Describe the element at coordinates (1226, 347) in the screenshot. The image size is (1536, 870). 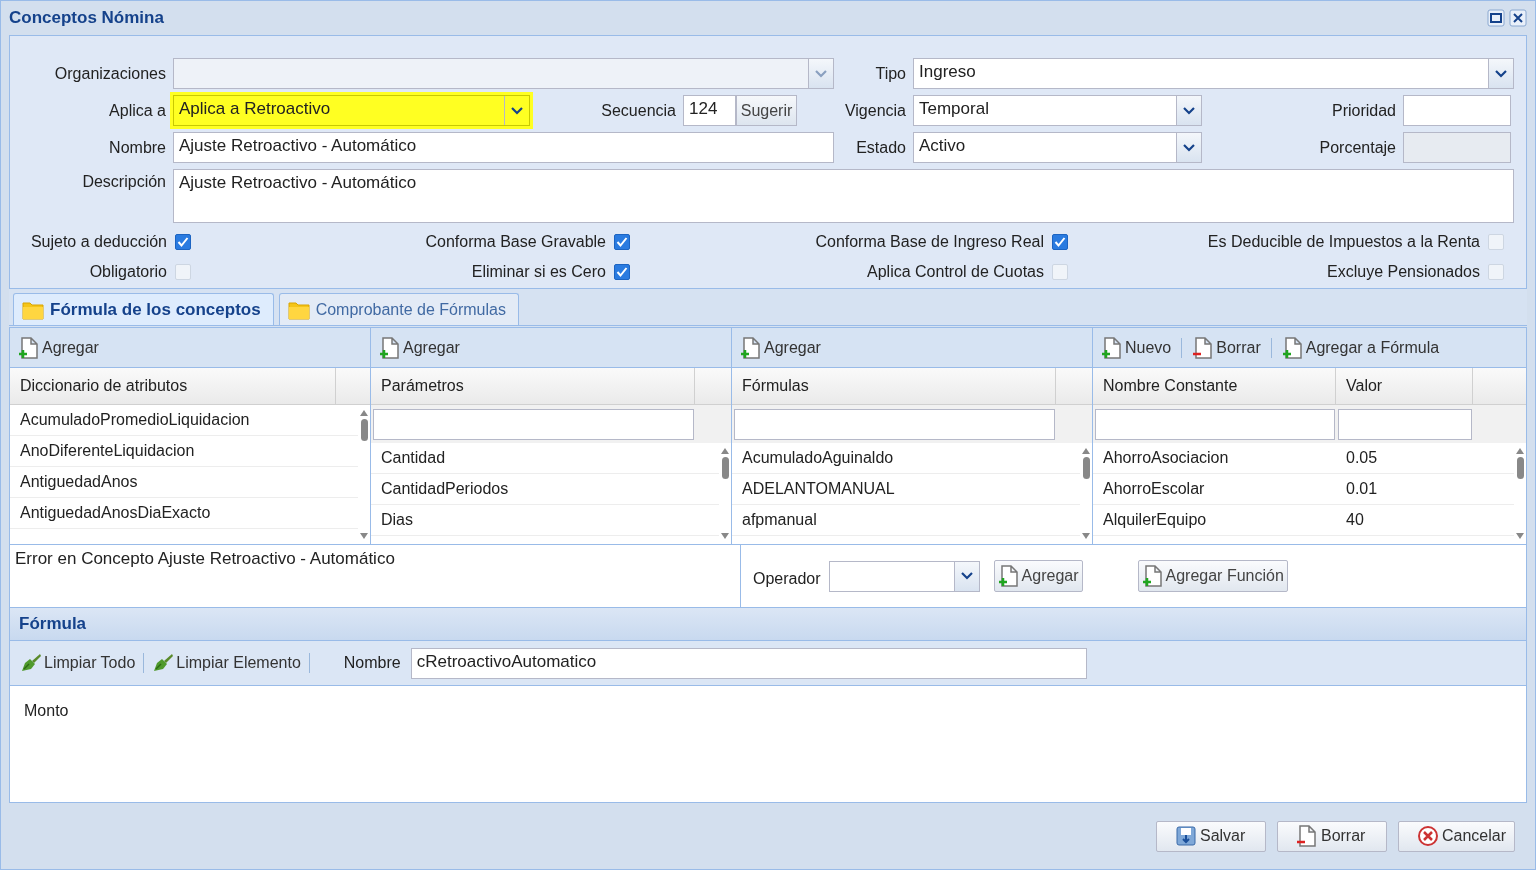
I see `toolbar-button: Borrar` at that location.